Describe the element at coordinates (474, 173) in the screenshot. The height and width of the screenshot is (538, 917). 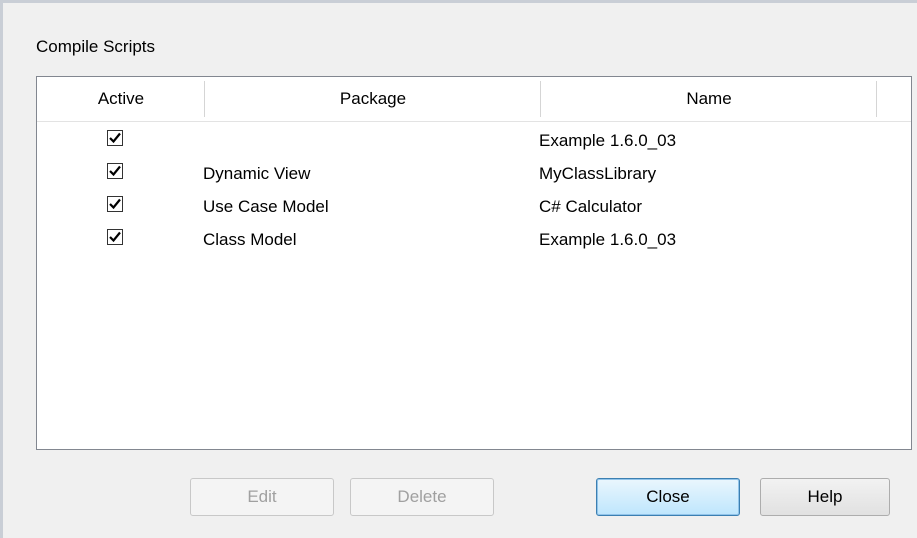
I see `table-row: Dynamic View MyClassLibrary` at that location.